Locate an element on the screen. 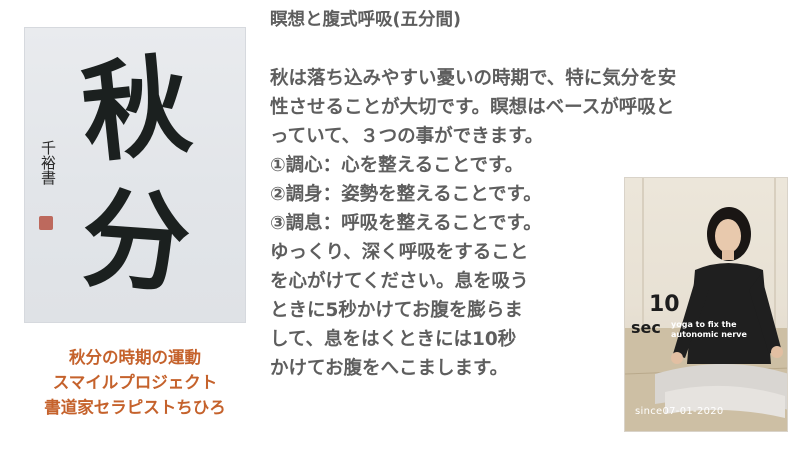 This screenshot has width=800, height=450. artist-signature: 千裕書 is located at coordinates (48, 162).